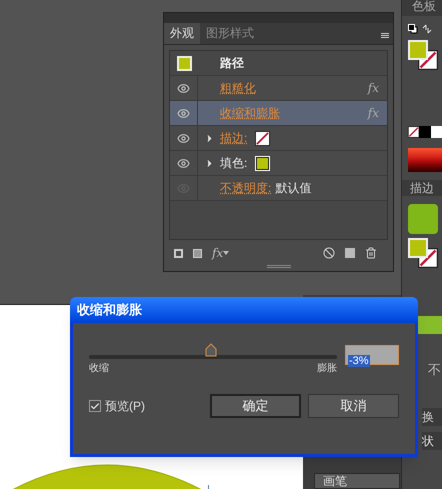 This screenshot has width=442, height=489. Describe the element at coordinates (197, 253) in the screenshot. I see `square-filled-icon` at that location.